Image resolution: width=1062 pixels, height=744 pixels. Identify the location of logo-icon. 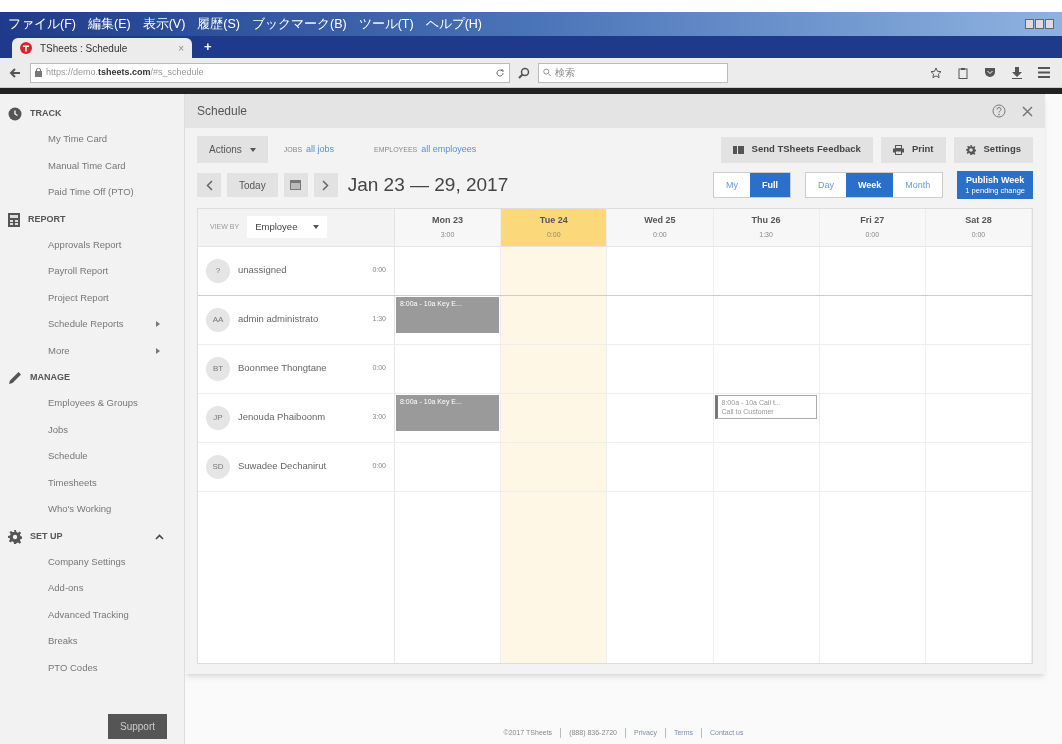
(26, 48).